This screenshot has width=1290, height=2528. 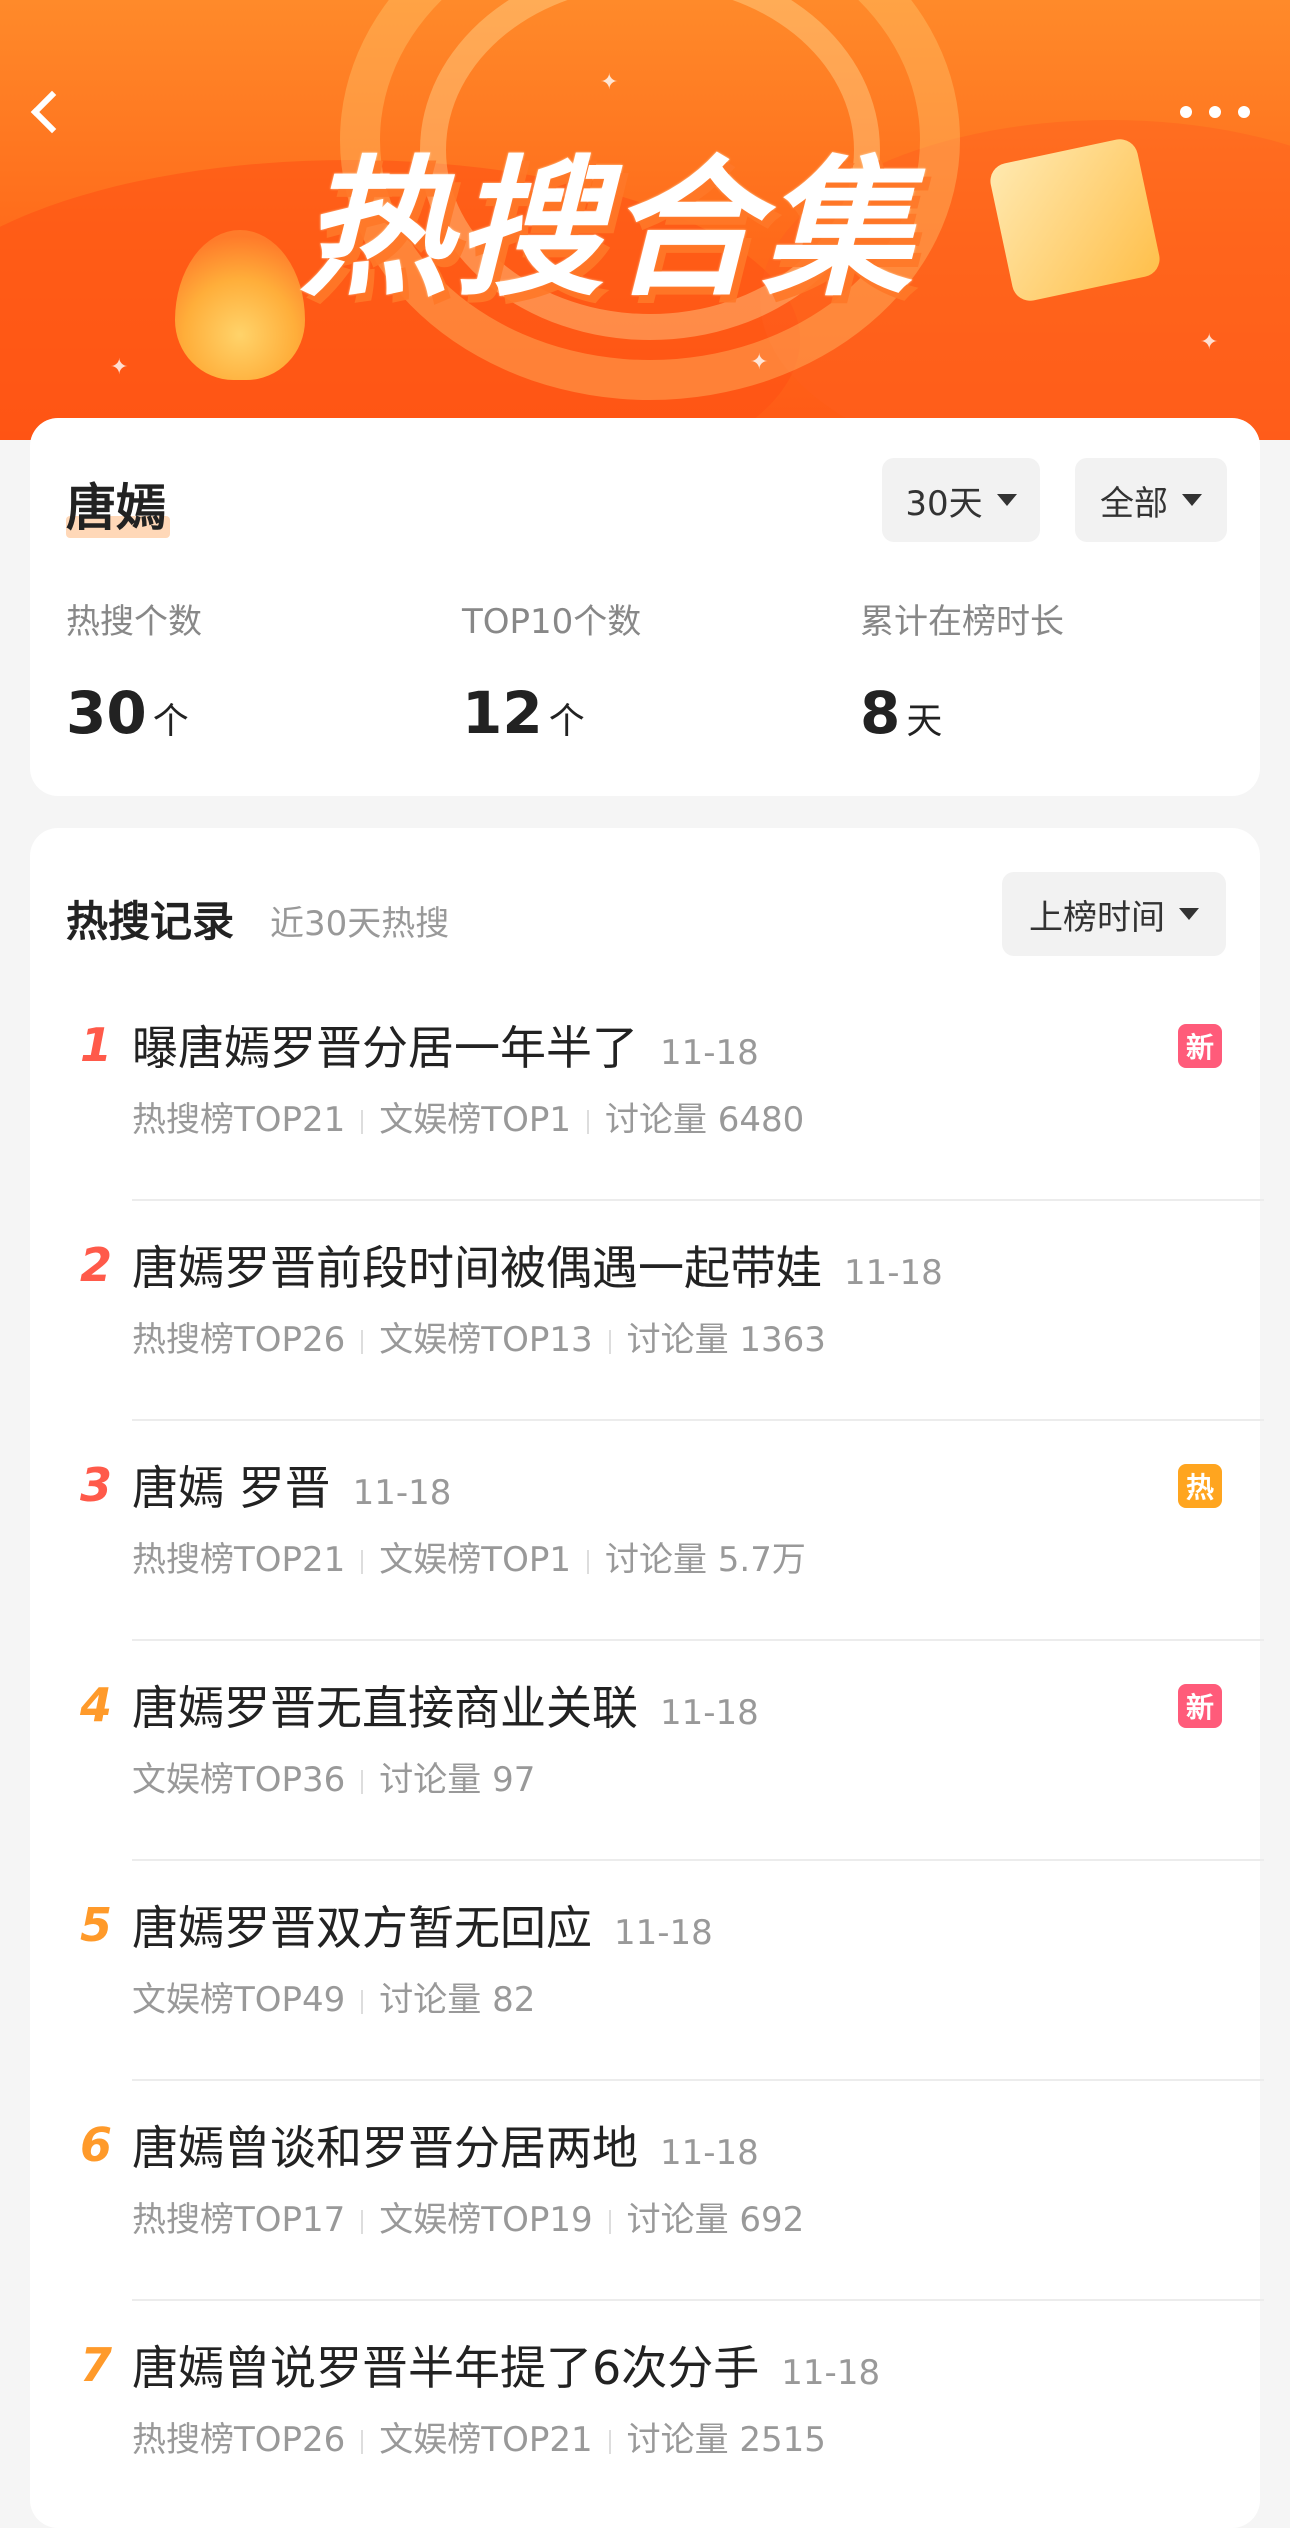 I want to click on record-title: 唐嫣曾说罗晋半年提了6次分手, so click(x=446, y=2368).